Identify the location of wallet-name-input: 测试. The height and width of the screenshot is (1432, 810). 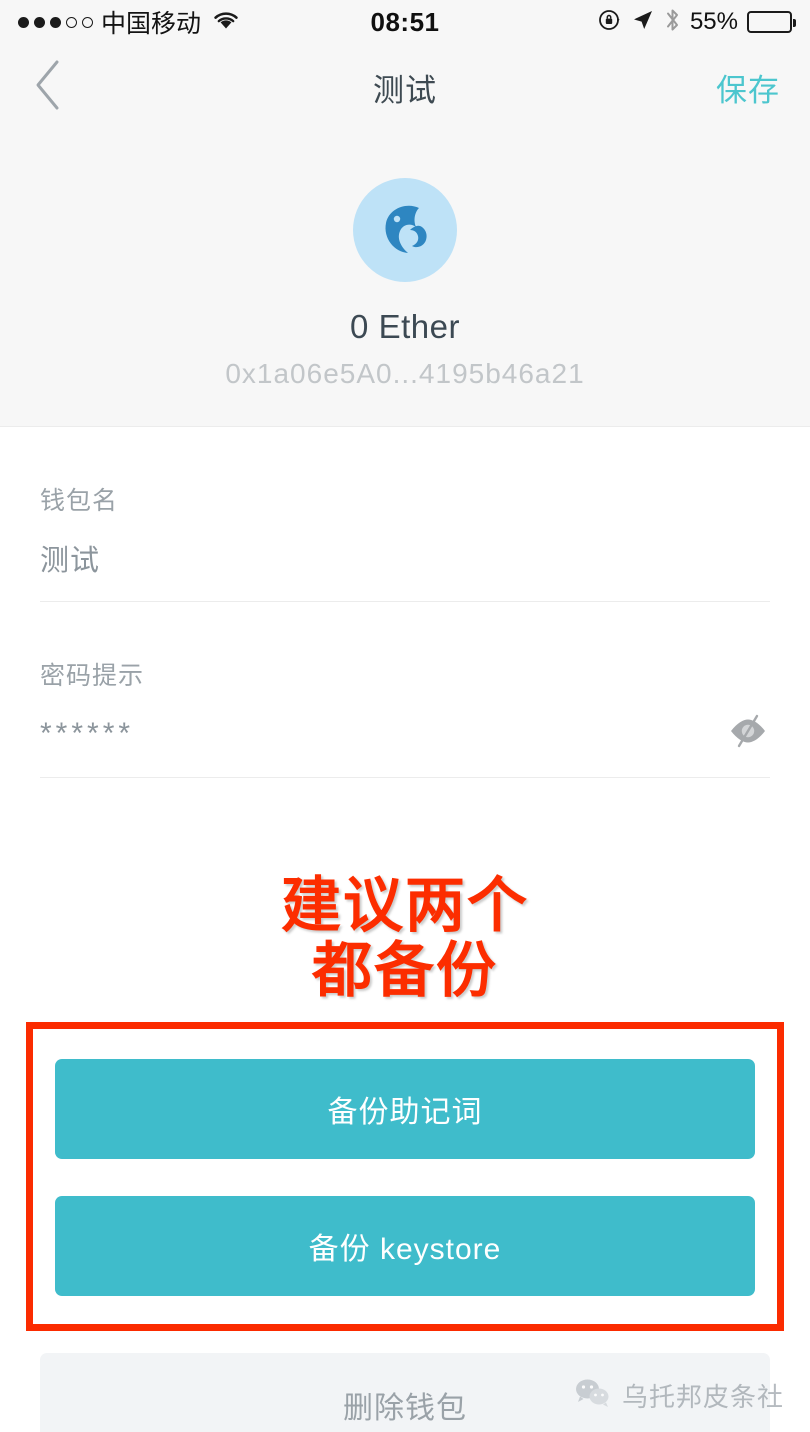
(405, 558).